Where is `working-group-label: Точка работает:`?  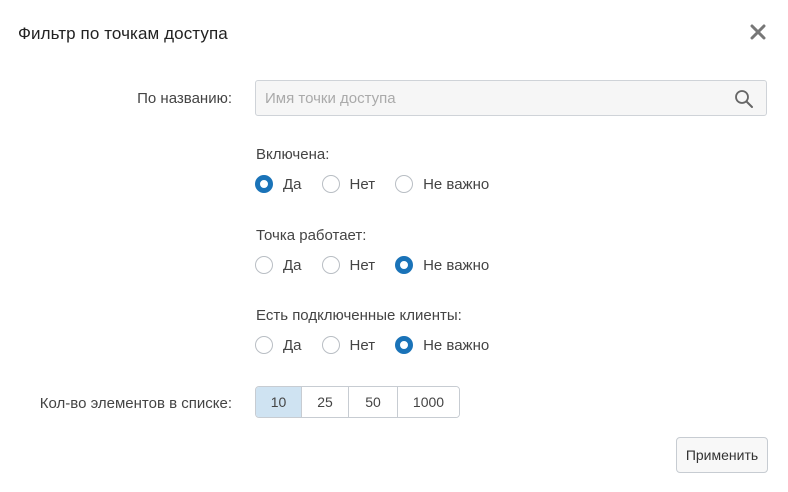
working-group-label: Точка работает: is located at coordinates (311, 235).